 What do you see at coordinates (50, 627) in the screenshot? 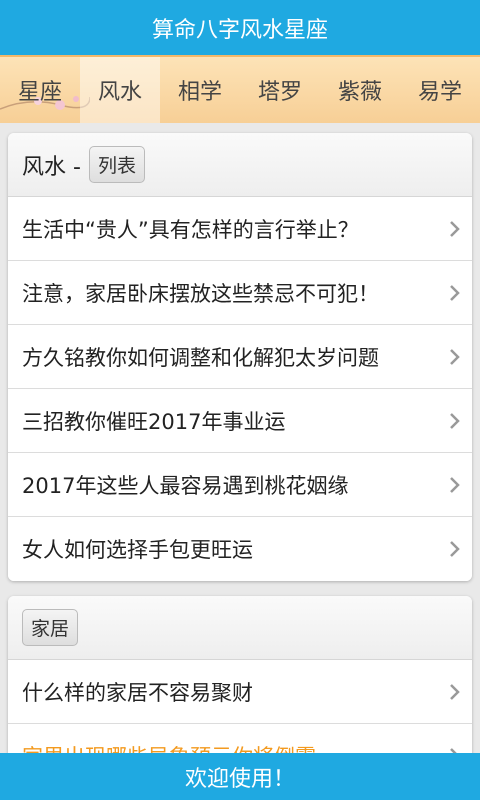
I see `home-chip: 家居` at bounding box center [50, 627].